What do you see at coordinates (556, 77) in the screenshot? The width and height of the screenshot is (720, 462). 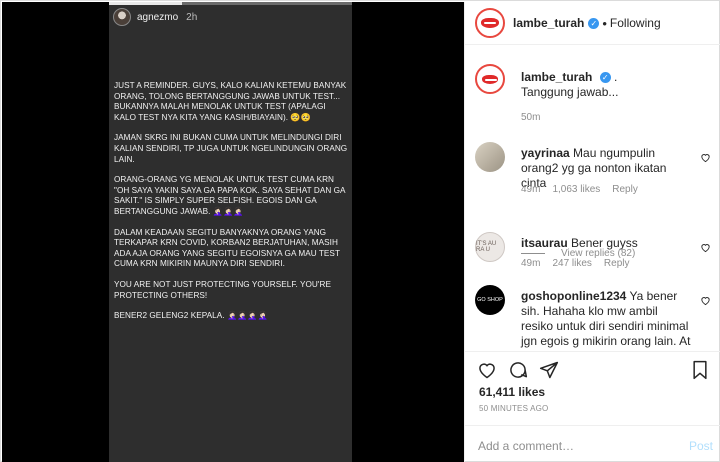 I see `caption-username: lambe_turah` at bounding box center [556, 77].